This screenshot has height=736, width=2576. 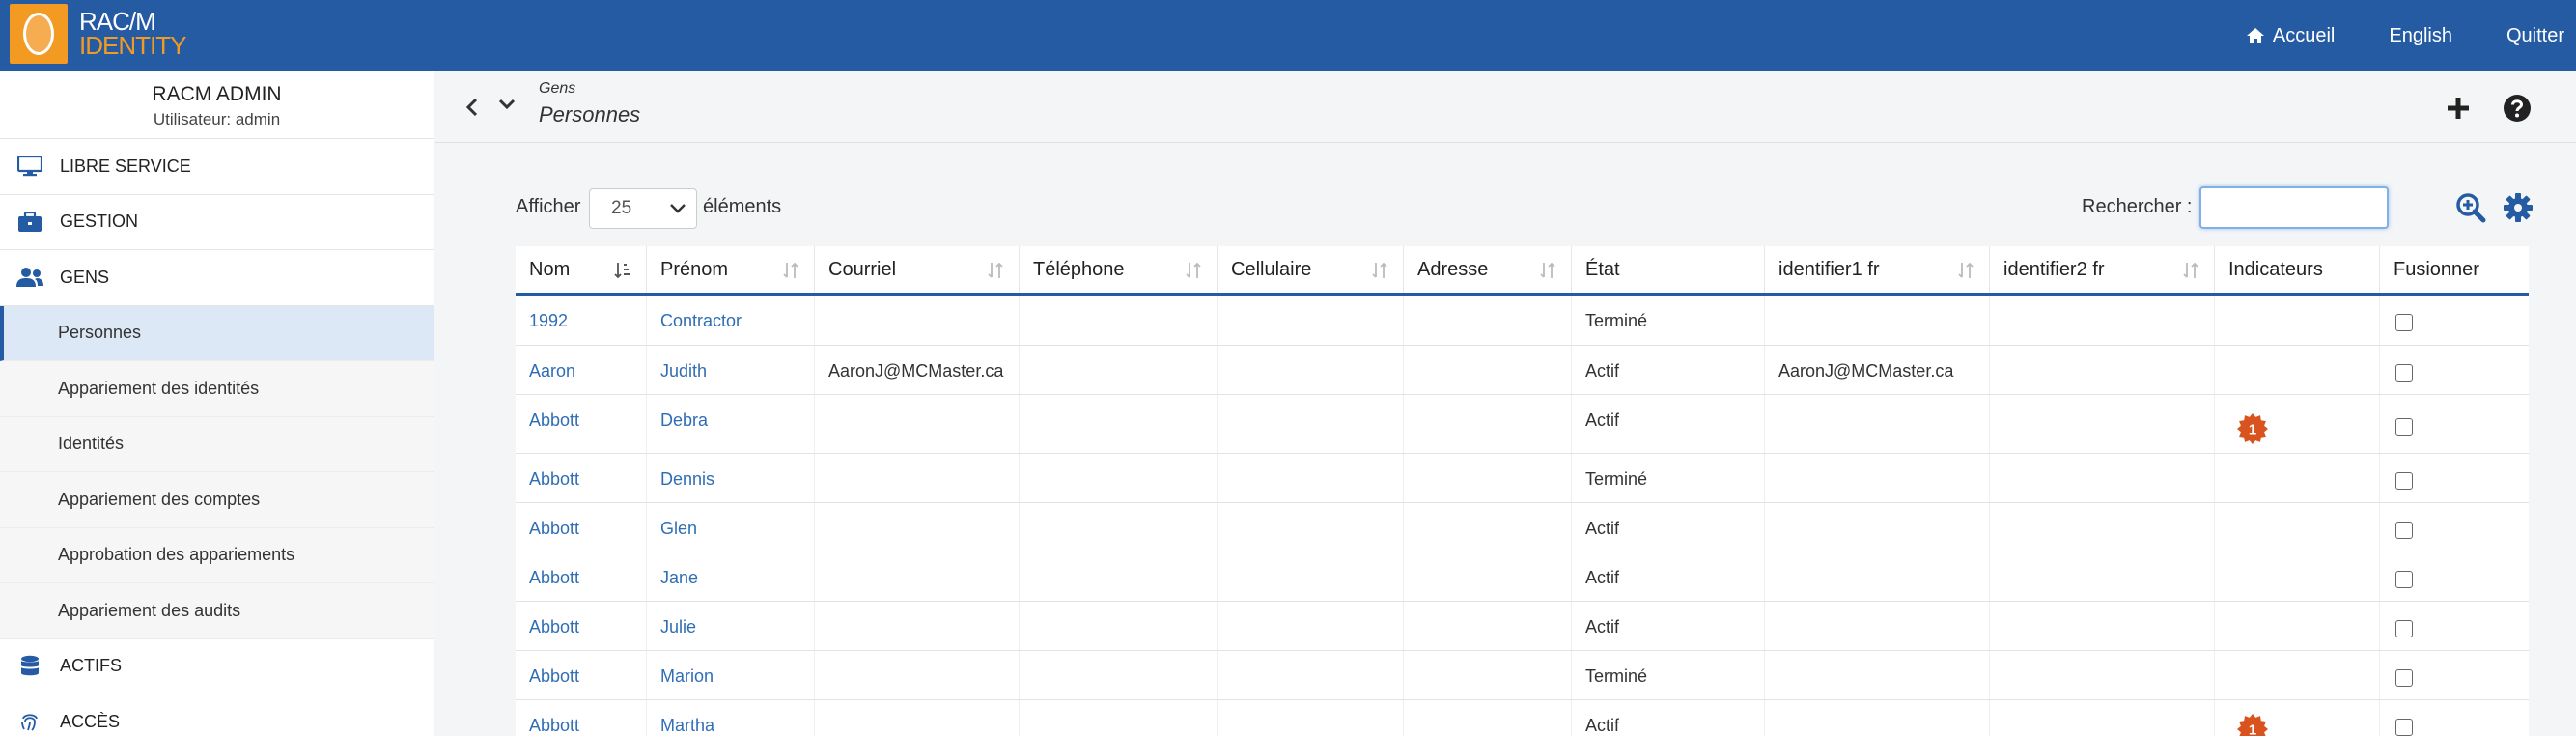 What do you see at coordinates (2294, 207) in the screenshot?
I see `search-input` at bounding box center [2294, 207].